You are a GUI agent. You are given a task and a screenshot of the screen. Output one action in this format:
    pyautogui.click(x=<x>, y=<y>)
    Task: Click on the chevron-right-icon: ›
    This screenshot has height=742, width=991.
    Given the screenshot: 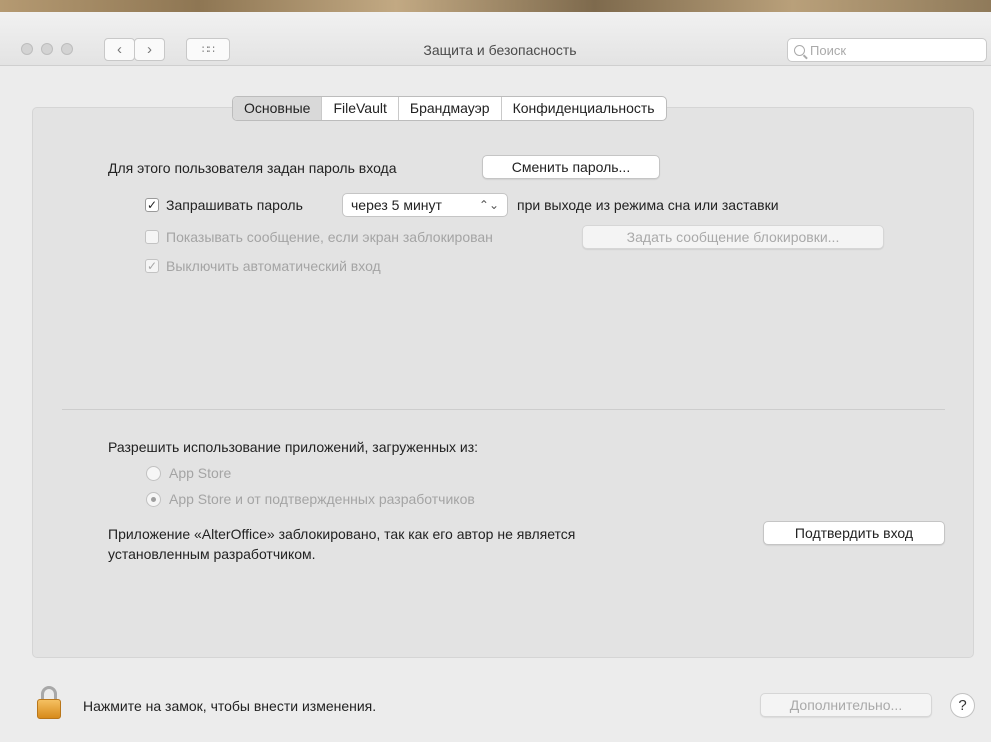 What is the action you would take?
    pyautogui.click(x=149, y=49)
    